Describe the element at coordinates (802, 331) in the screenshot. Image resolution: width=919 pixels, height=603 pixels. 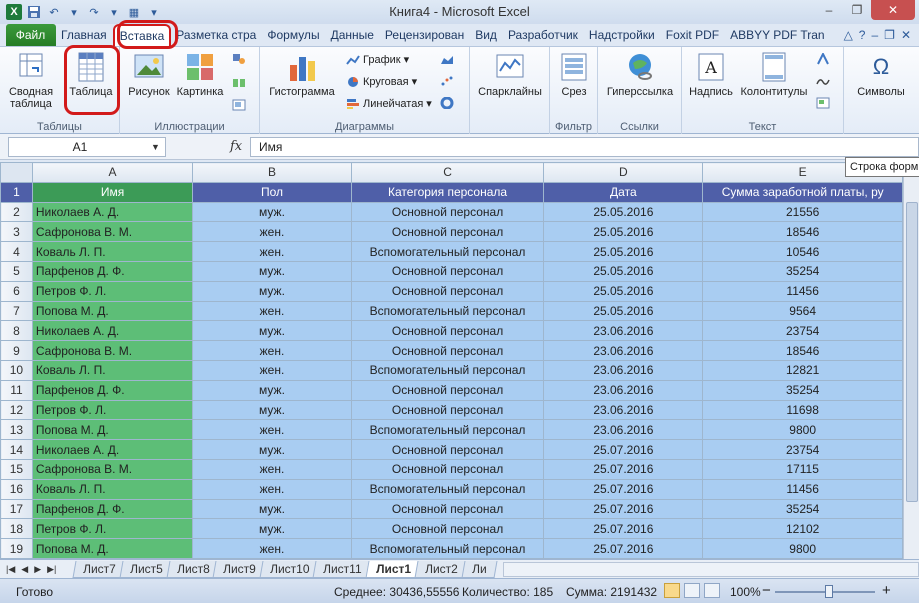
I see `cell: 23754` at that location.